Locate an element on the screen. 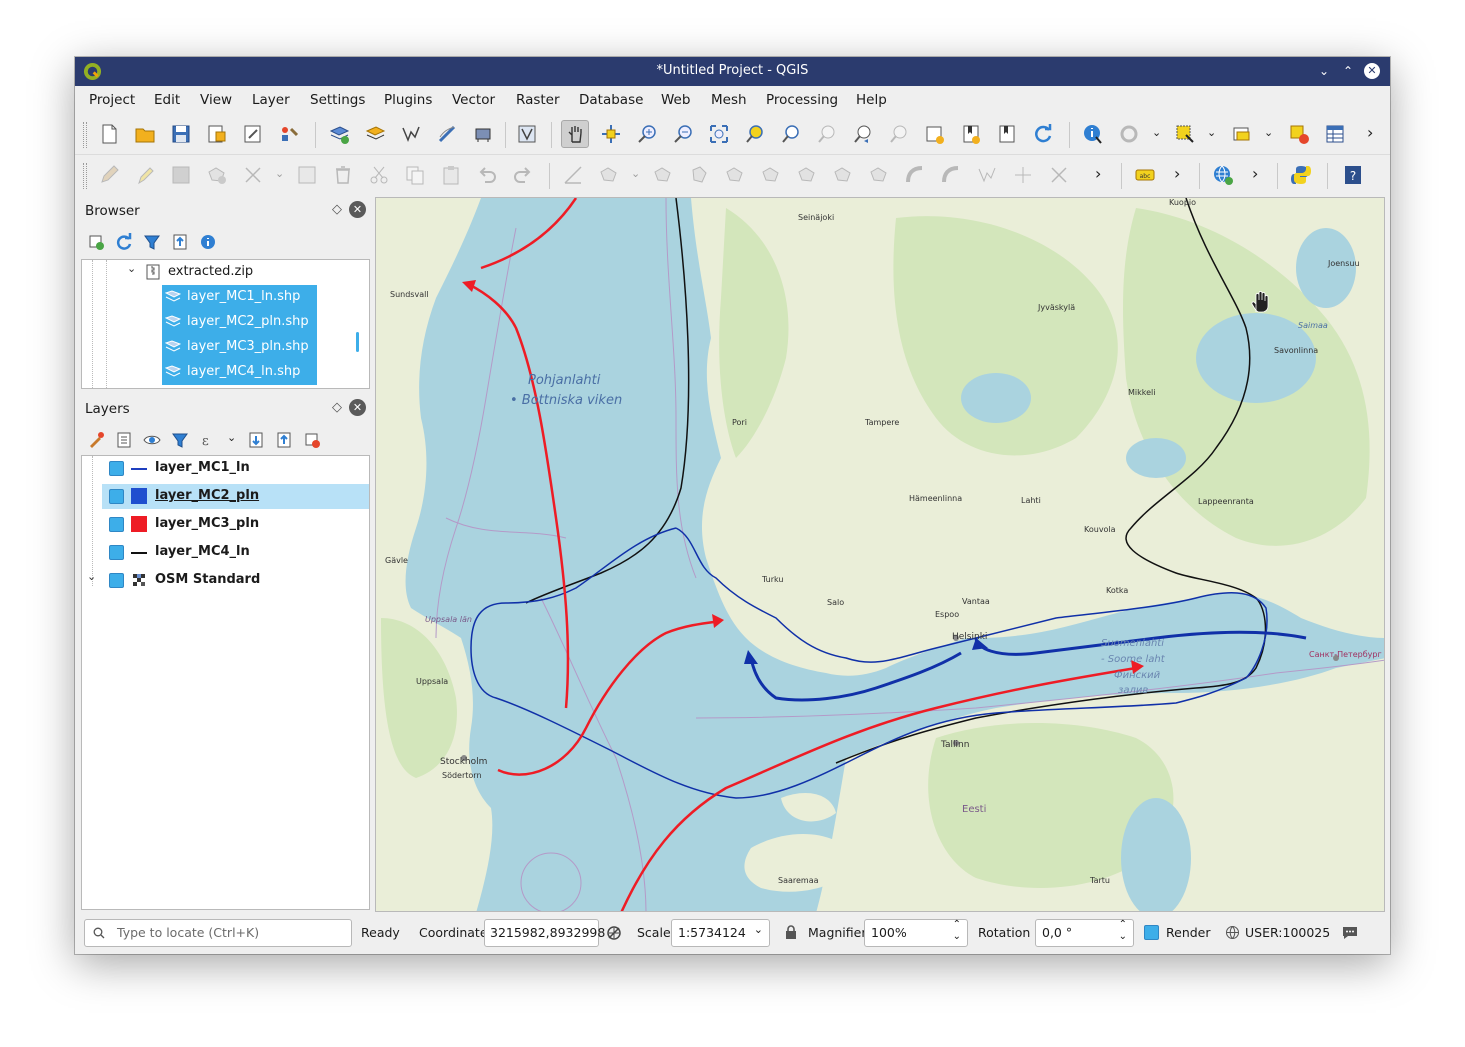 This screenshot has width=1465, height=1047. split-features-icon is located at coordinates (987, 175).